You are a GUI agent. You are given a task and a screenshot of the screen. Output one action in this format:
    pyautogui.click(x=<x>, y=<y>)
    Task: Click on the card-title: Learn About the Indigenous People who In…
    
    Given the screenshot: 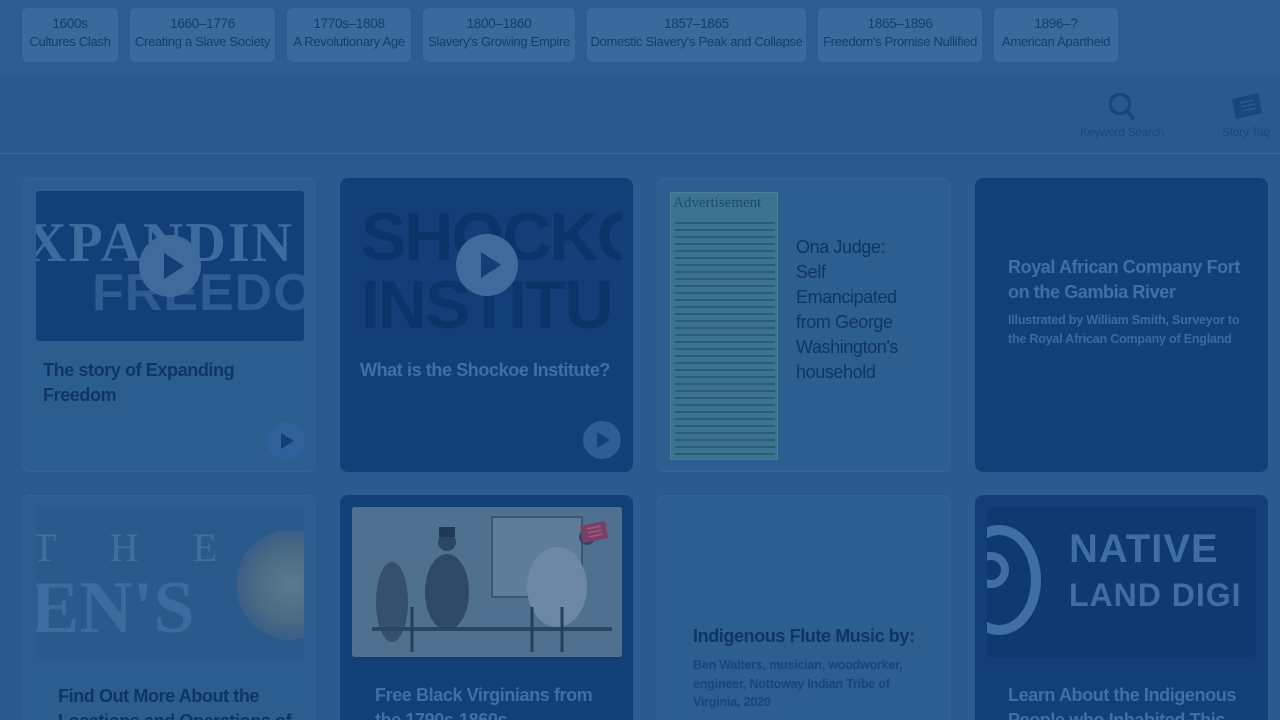 What is the action you would take?
    pyautogui.click(x=1122, y=702)
    